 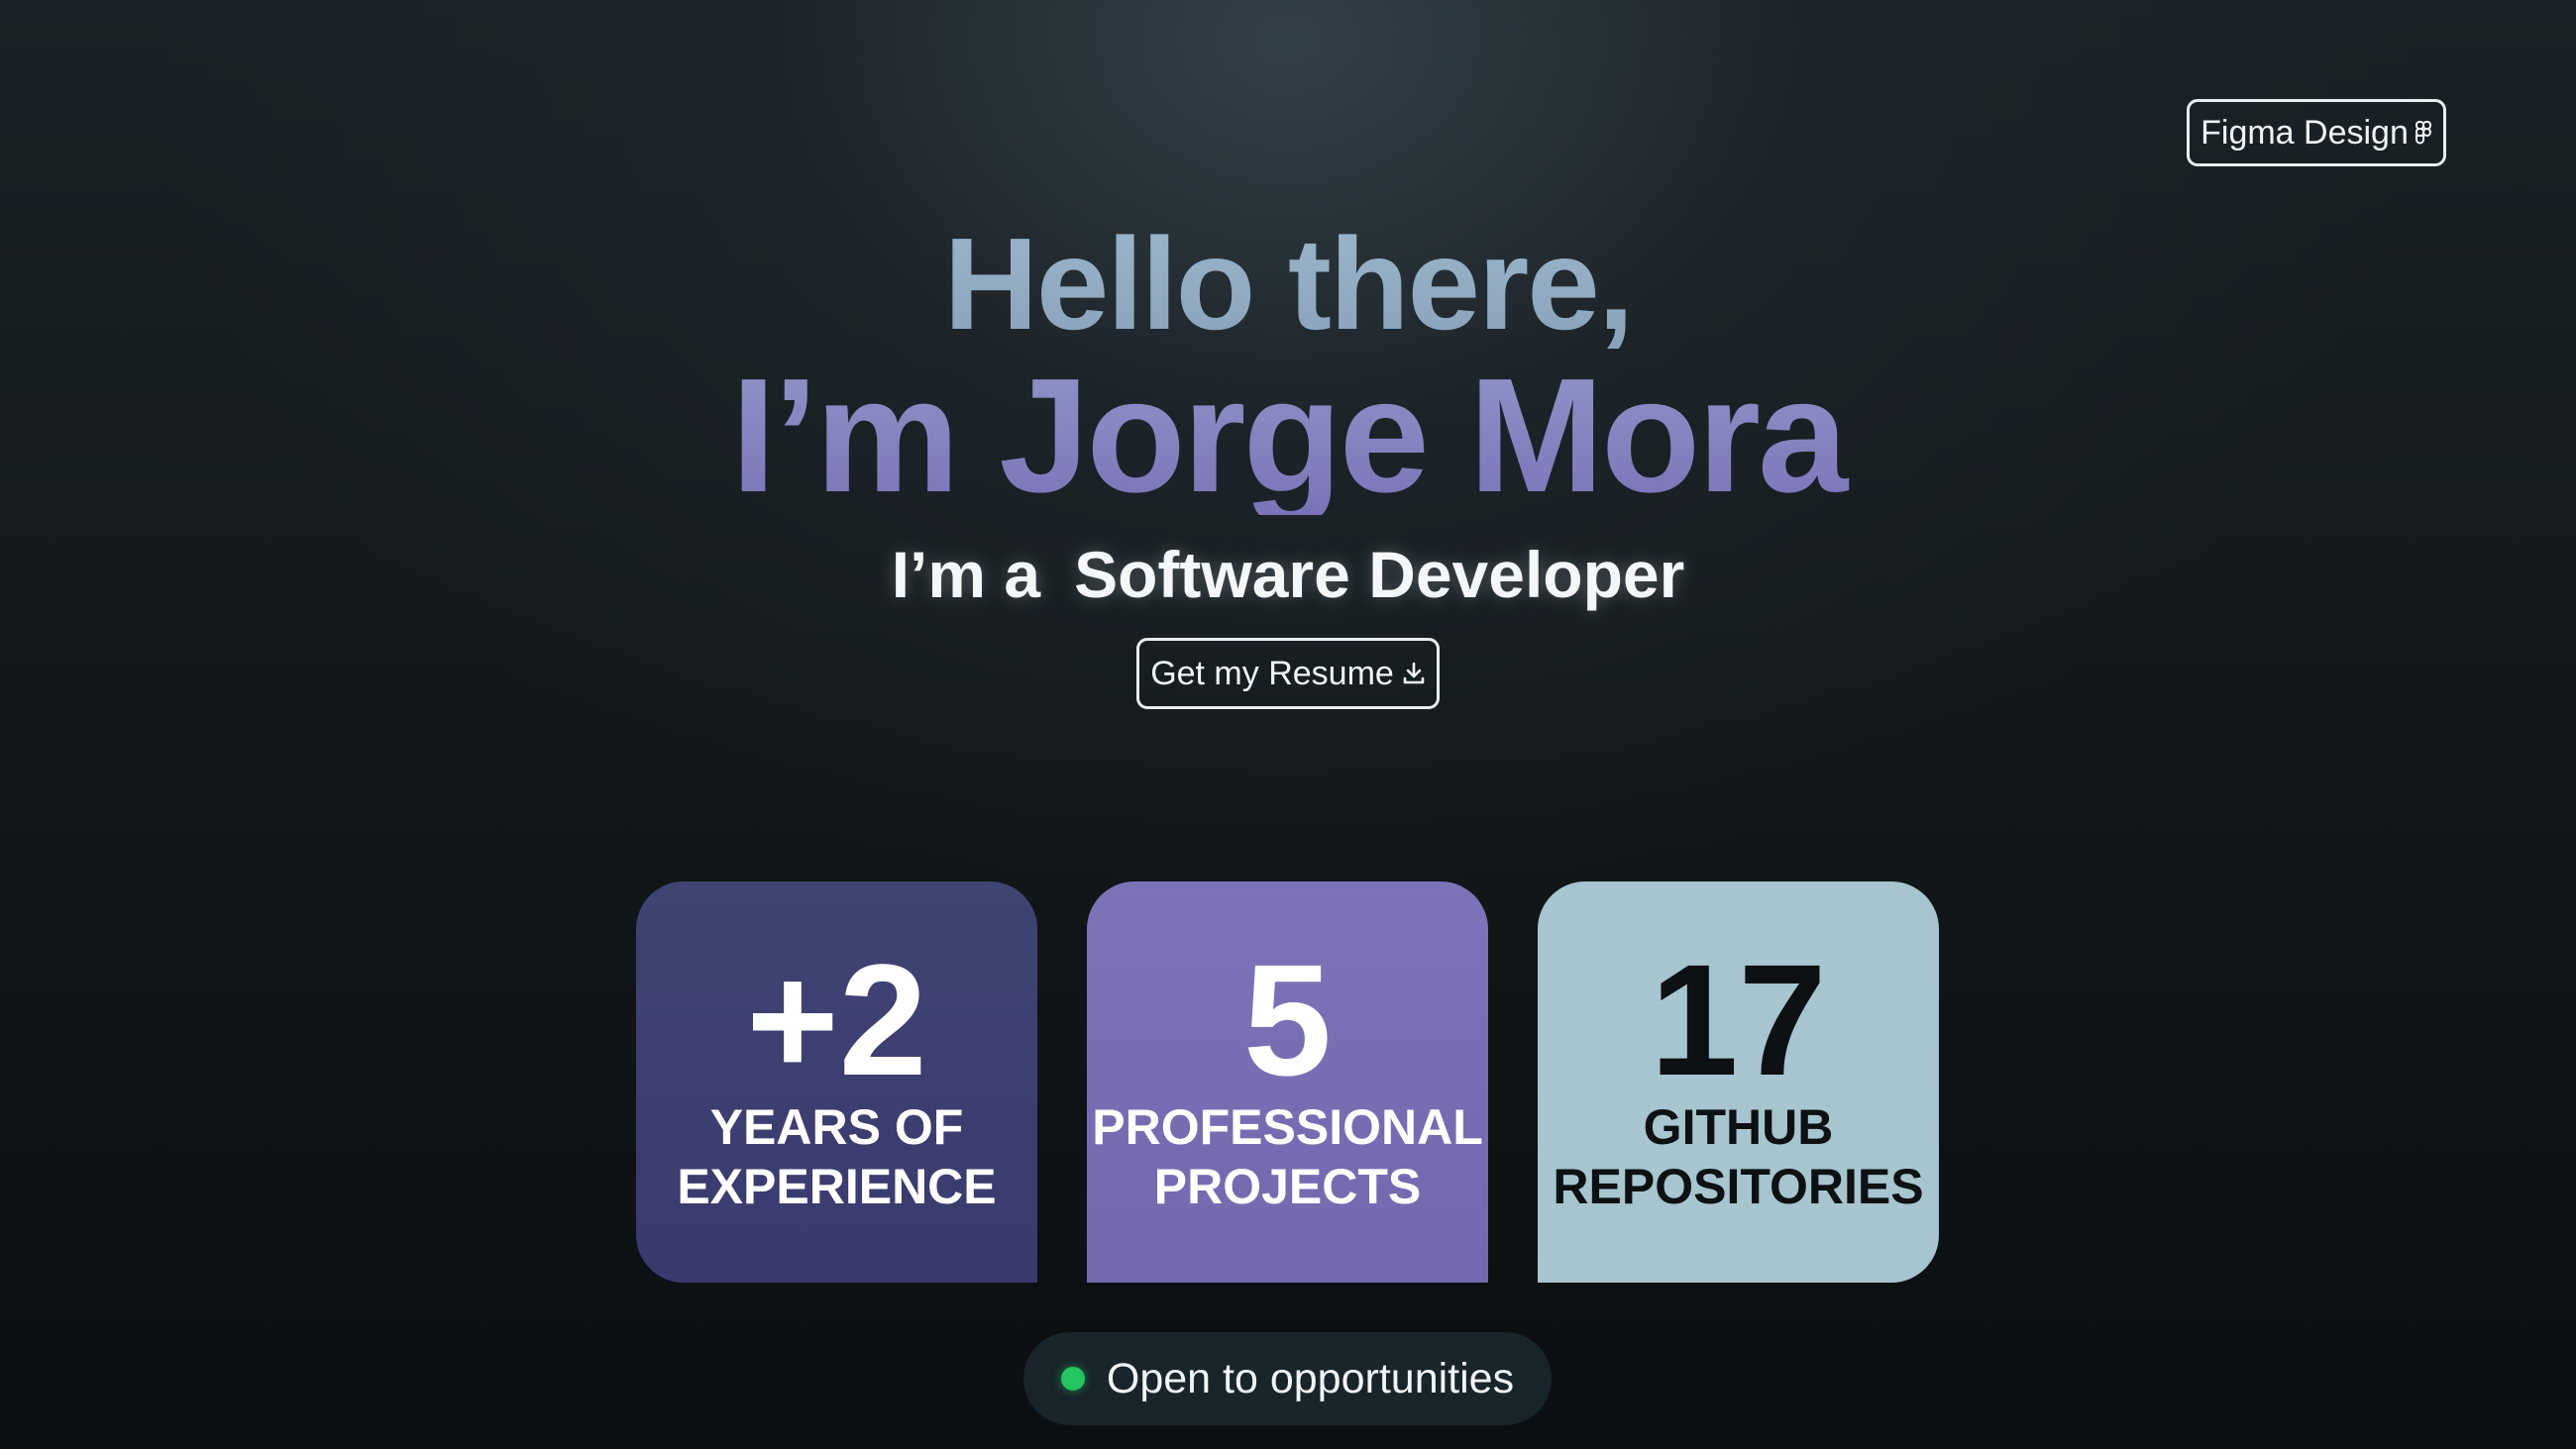 I want to click on availability-badge: Open to opportunities, so click(x=1287, y=1378).